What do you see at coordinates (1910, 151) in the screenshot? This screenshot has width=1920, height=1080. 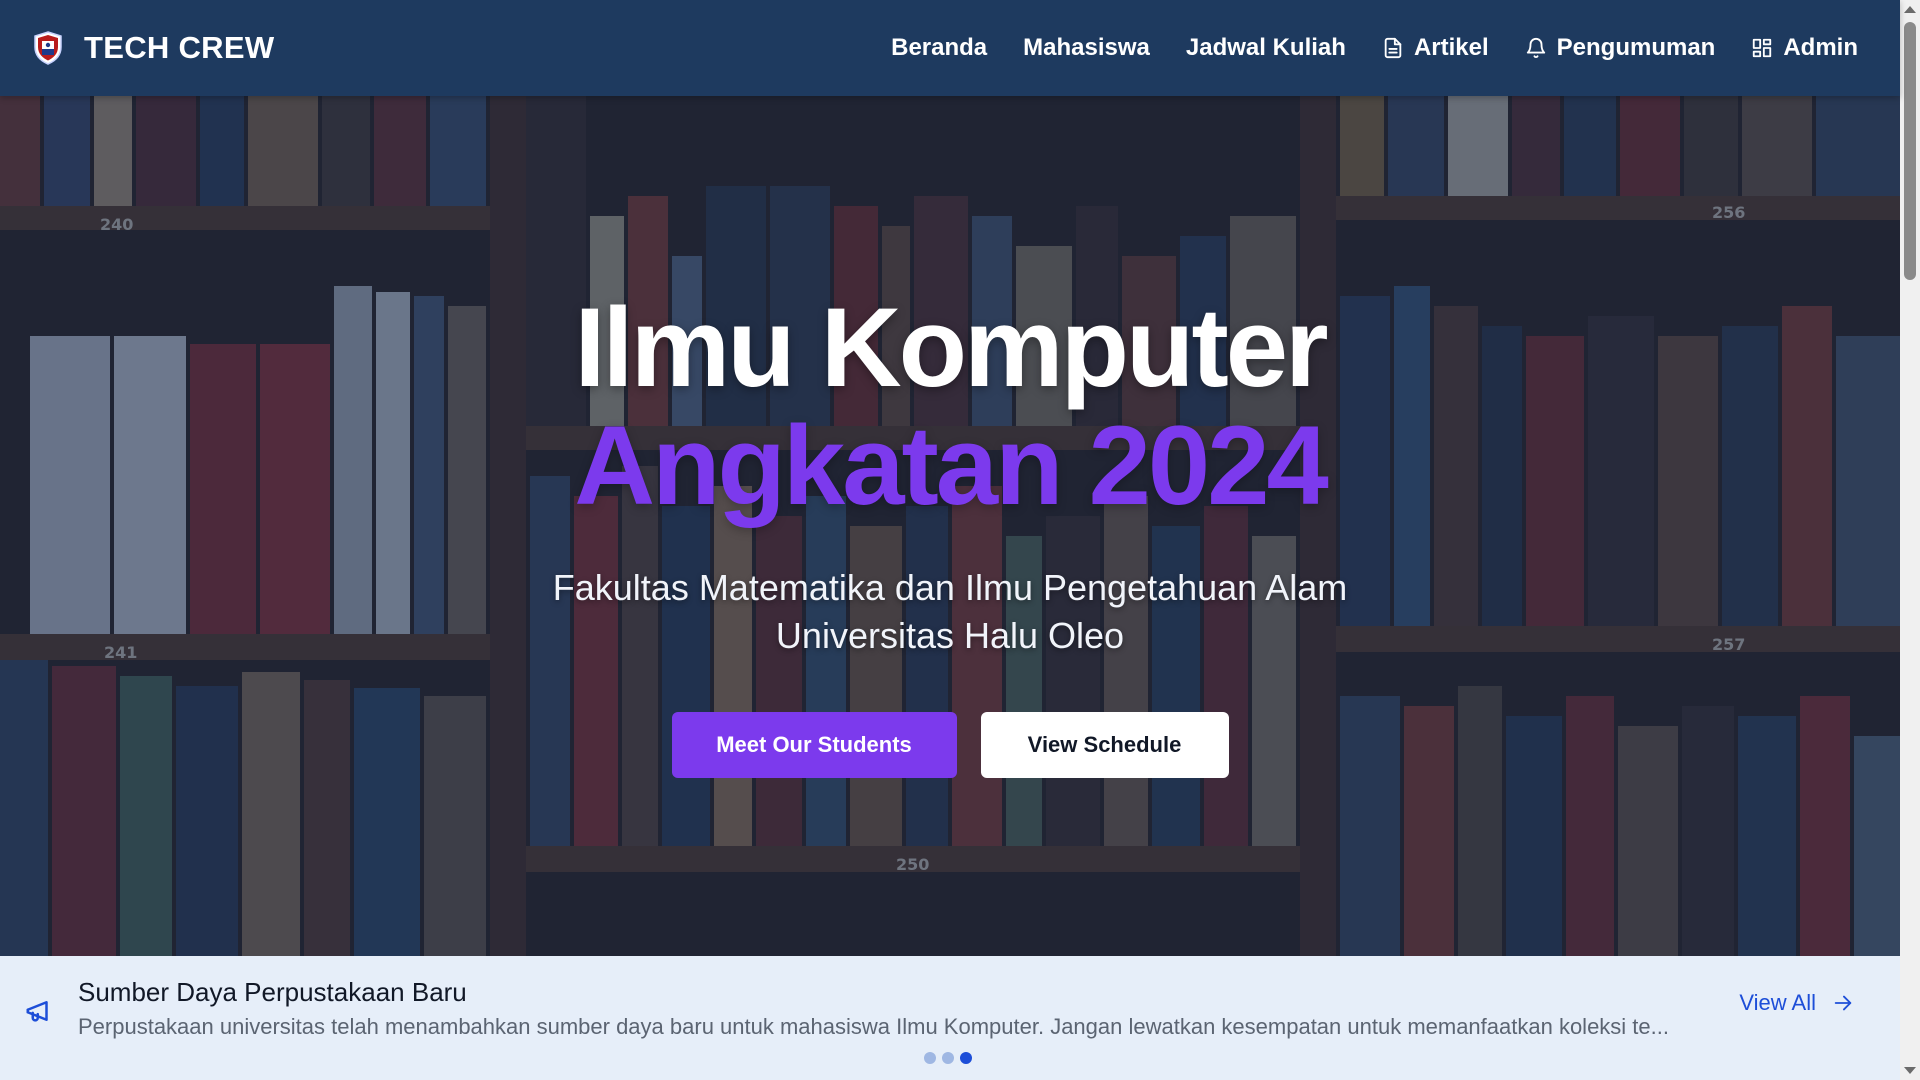 I see `scroll-thumb` at bounding box center [1910, 151].